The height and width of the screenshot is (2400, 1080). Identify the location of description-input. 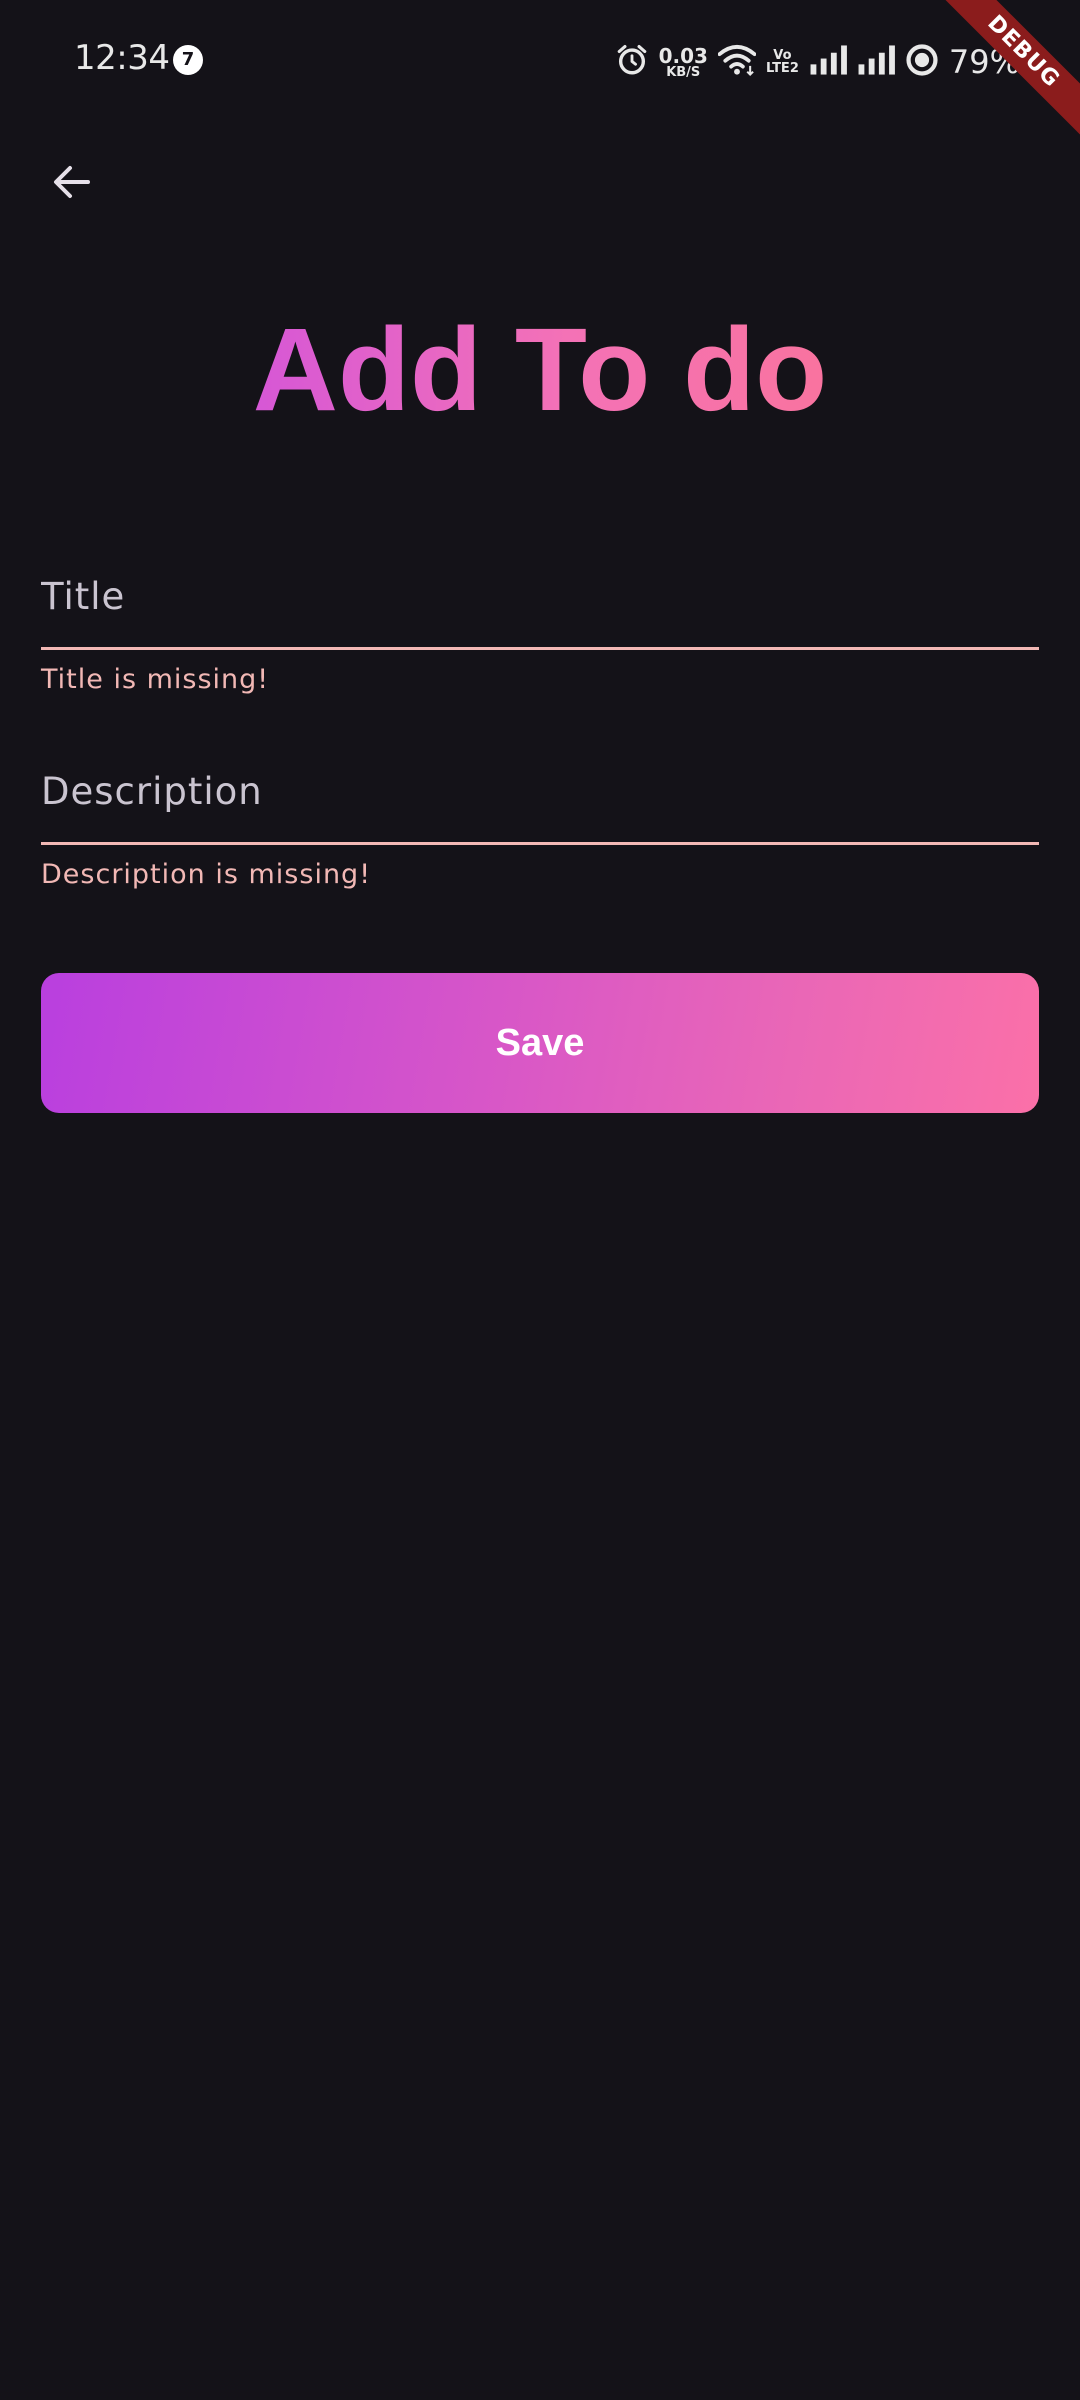
(540, 792).